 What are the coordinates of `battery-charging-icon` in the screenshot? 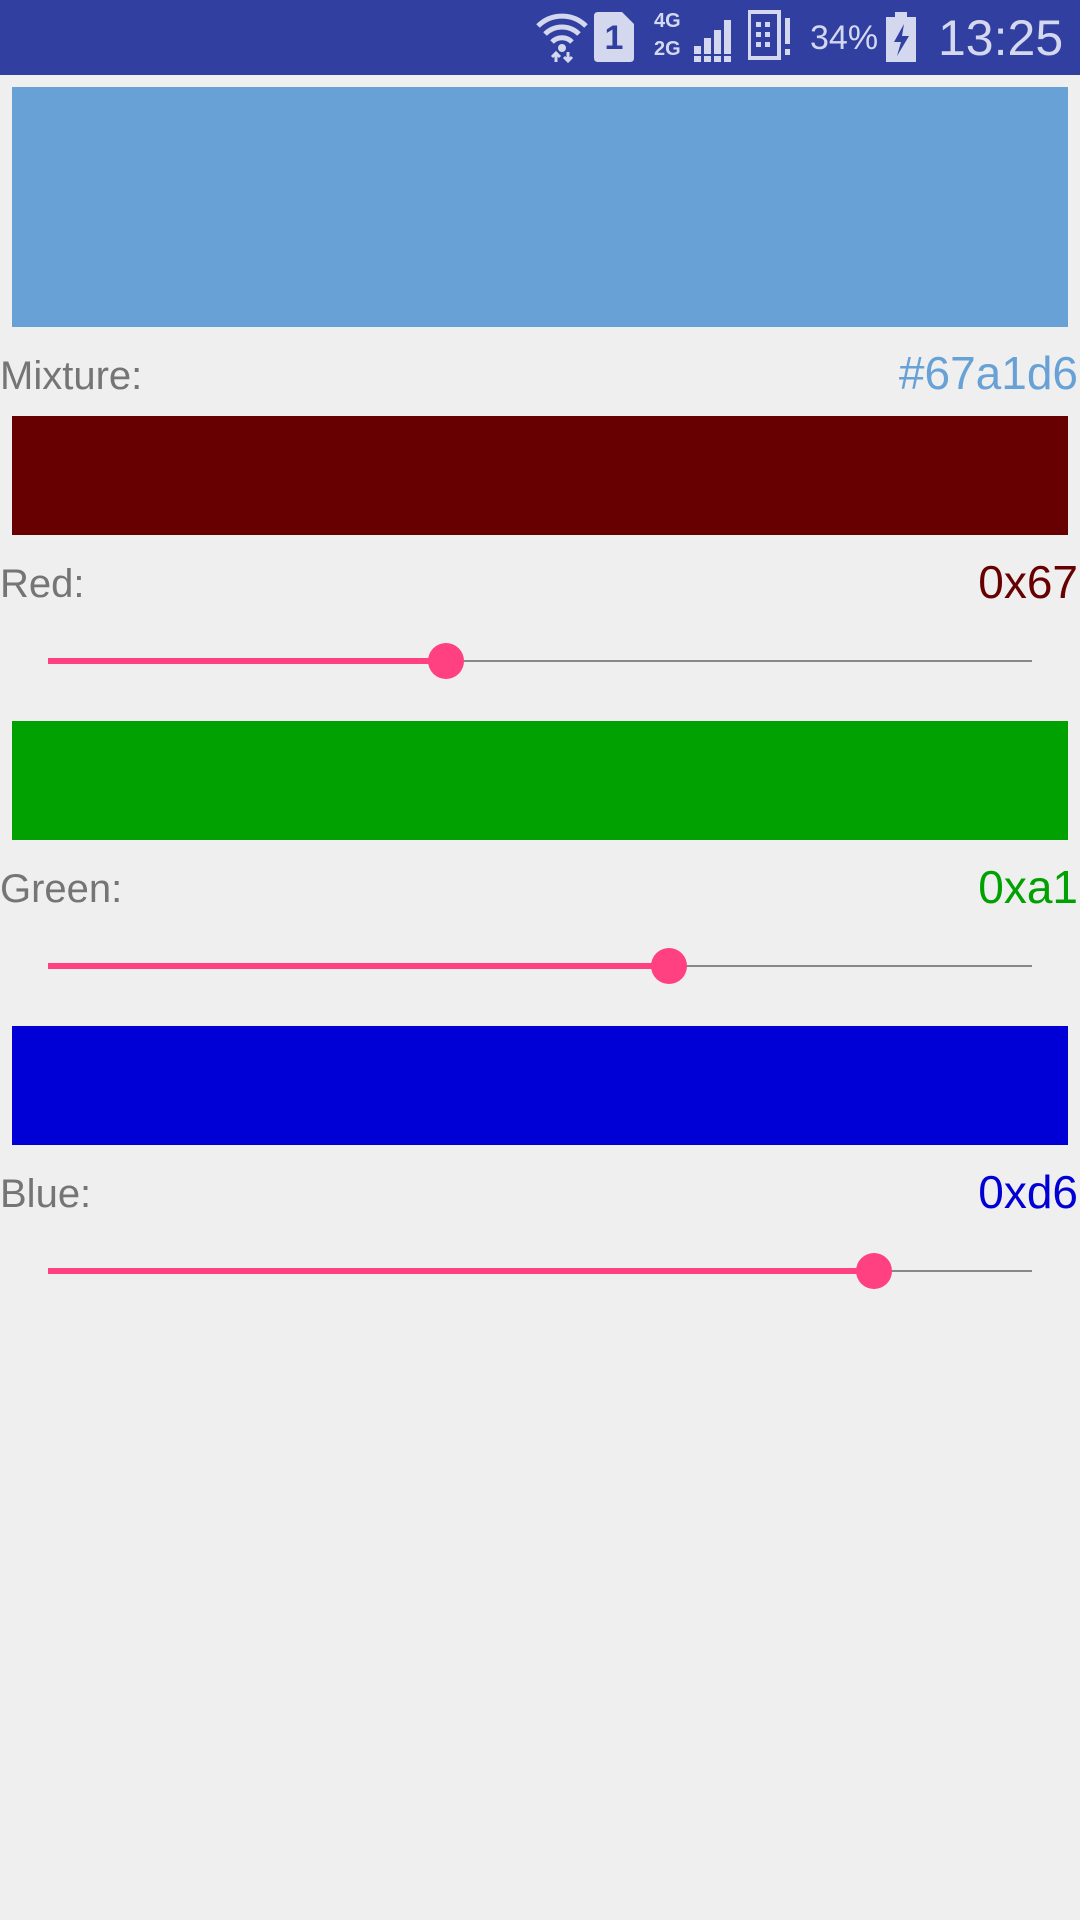 It's located at (901, 37).